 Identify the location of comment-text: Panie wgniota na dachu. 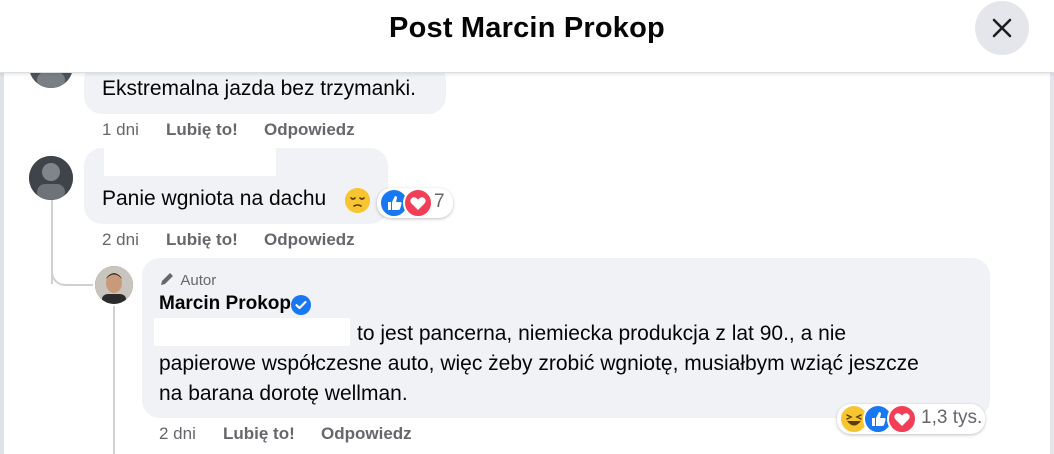
(214, 198).